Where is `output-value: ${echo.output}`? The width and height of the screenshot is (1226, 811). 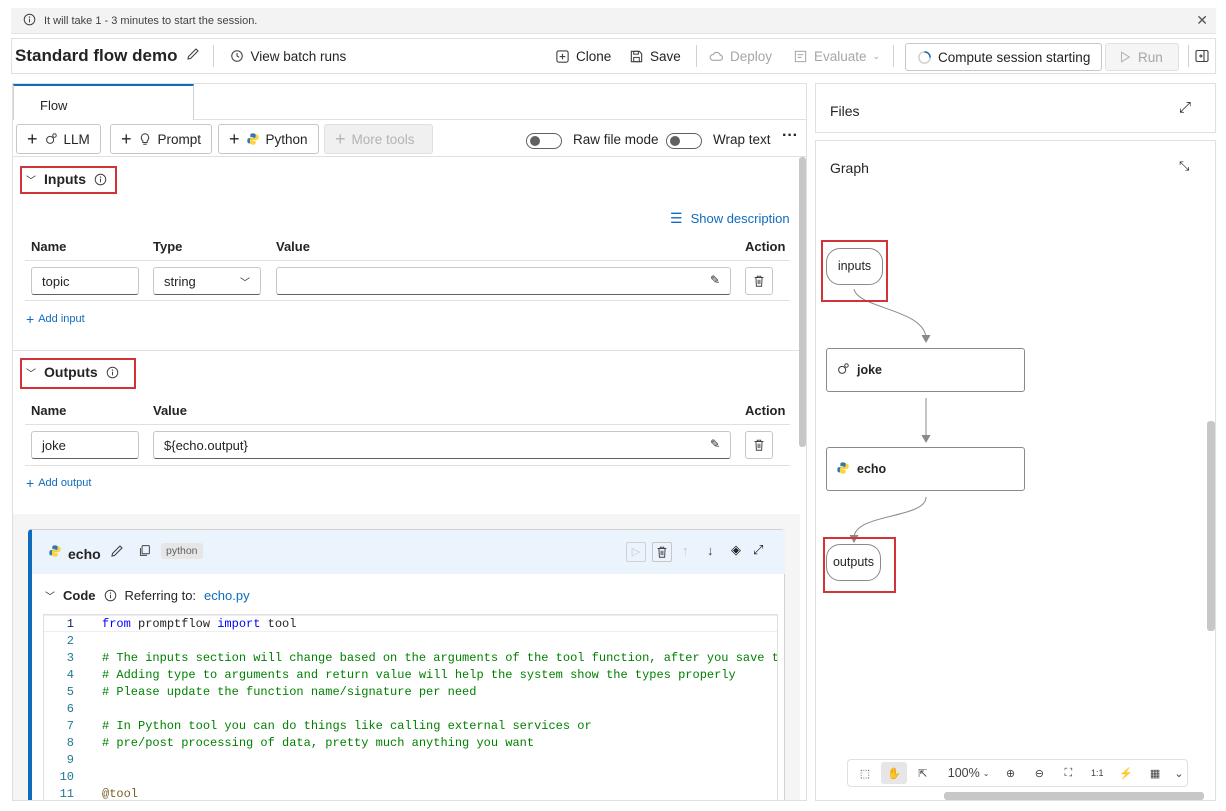
output-value: ${echo.output} is located at coordinates (206, 445).